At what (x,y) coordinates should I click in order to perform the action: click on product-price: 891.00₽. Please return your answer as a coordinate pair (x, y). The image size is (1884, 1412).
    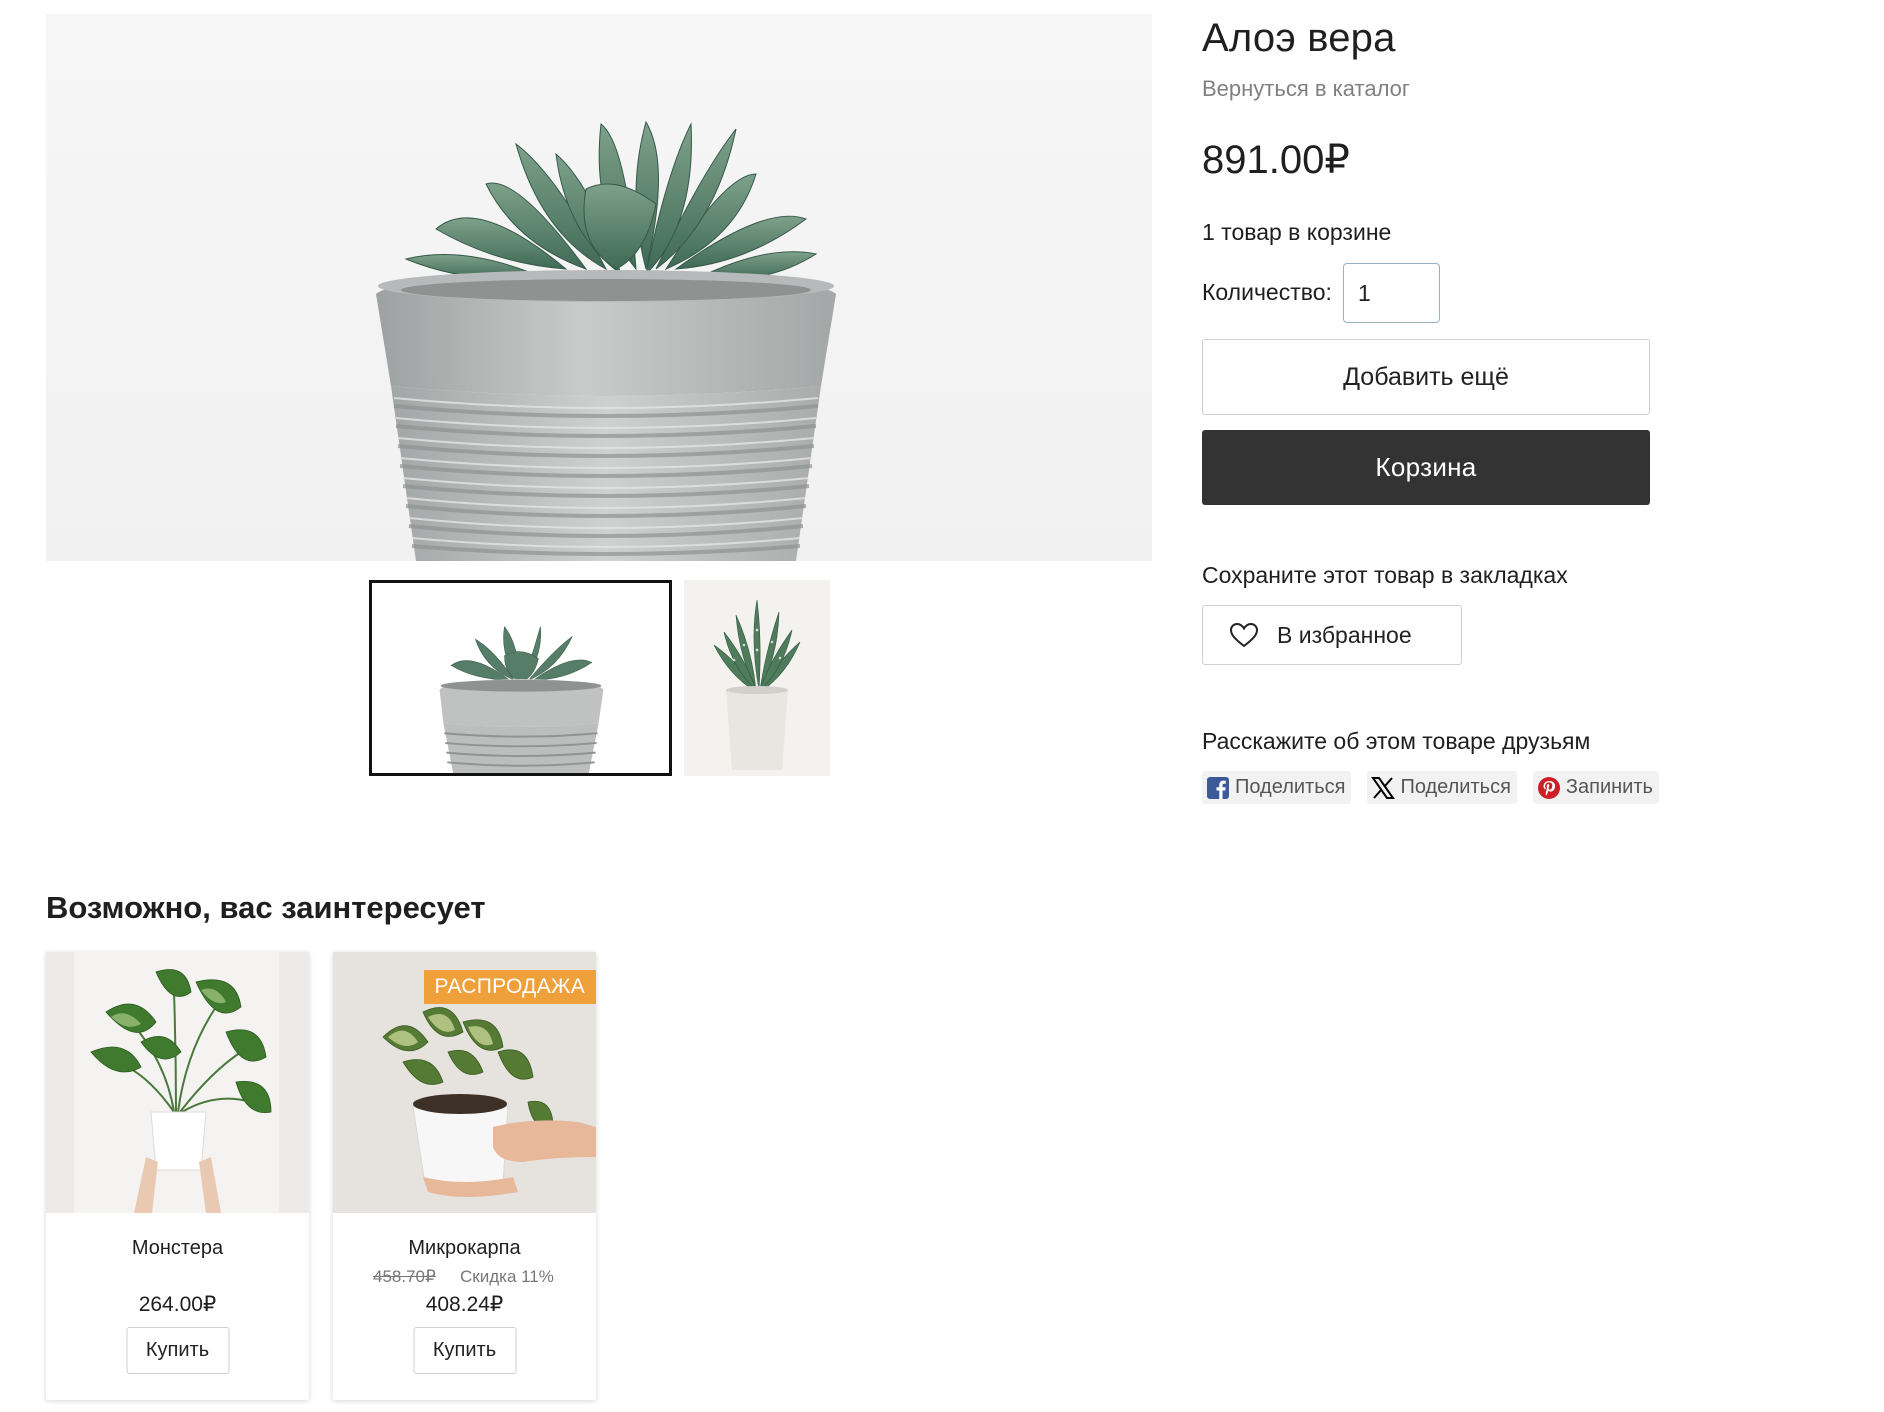
    Looking at the image, I should click on (1276, 160).